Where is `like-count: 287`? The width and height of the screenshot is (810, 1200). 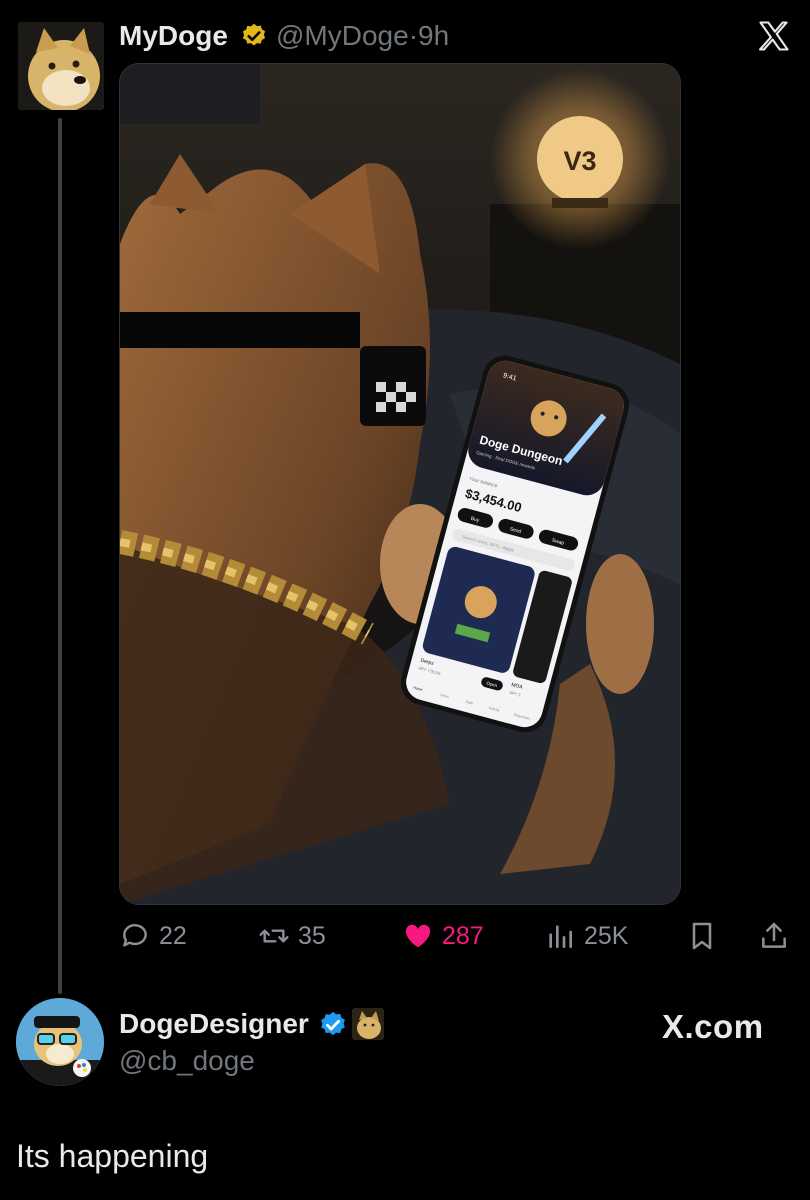
like-count: 287 is located at coordinates (463, 935).